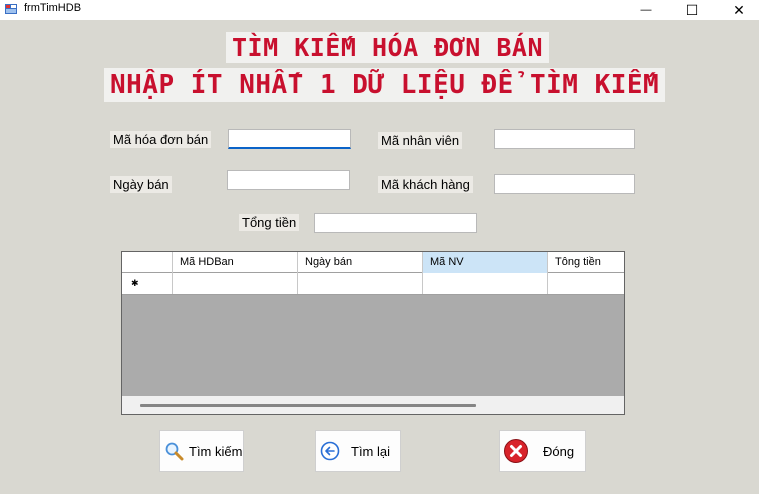 This screenshot has width=759, height=494. I want to click on scrollbar-thumb, so click(308, 405).